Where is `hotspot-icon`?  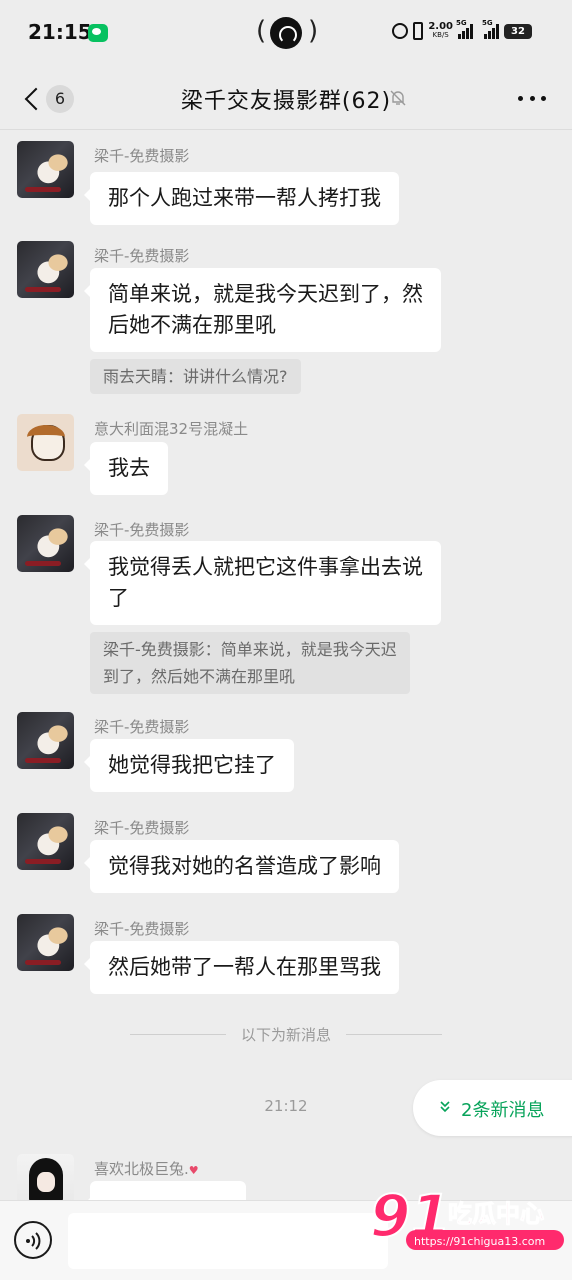 hotspot-icon is located at coordinates (286, 33).